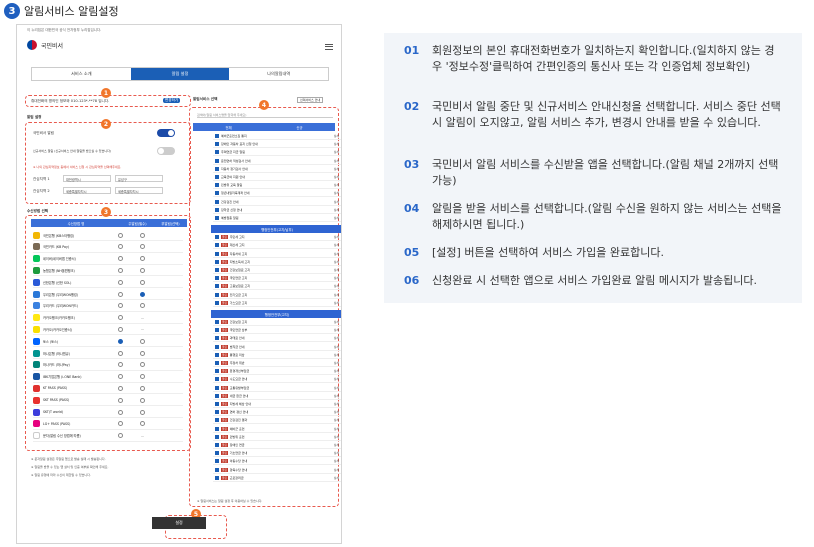 The height and width of the screenshot is (547, 814). Describe the element at coordinates (277, 380) in the screenshot. I see `service-row: 알림 수도요금 안내 상세` at that location.